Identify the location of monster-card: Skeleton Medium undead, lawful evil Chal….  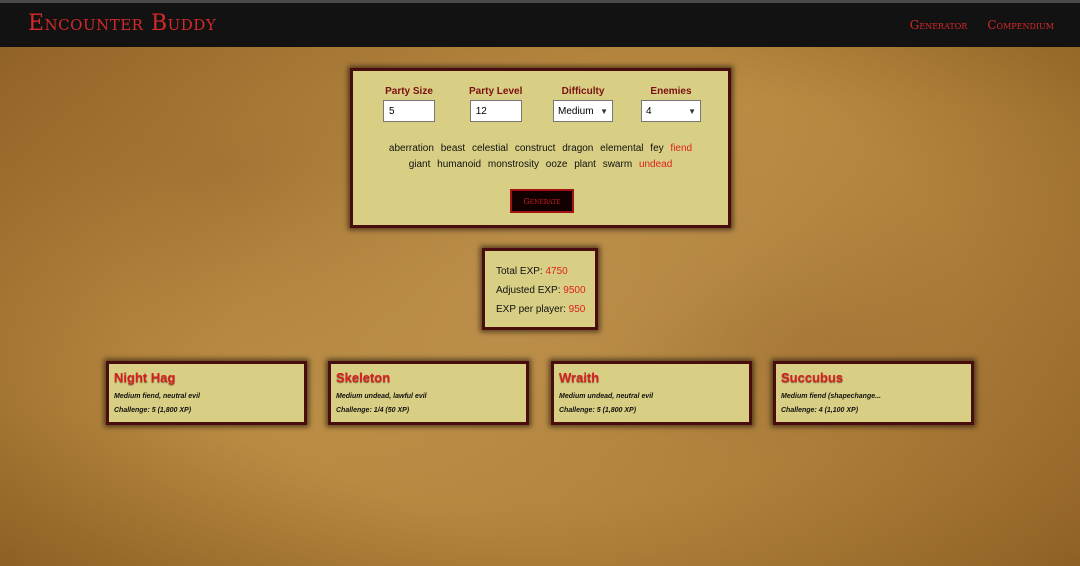
(428, 393).